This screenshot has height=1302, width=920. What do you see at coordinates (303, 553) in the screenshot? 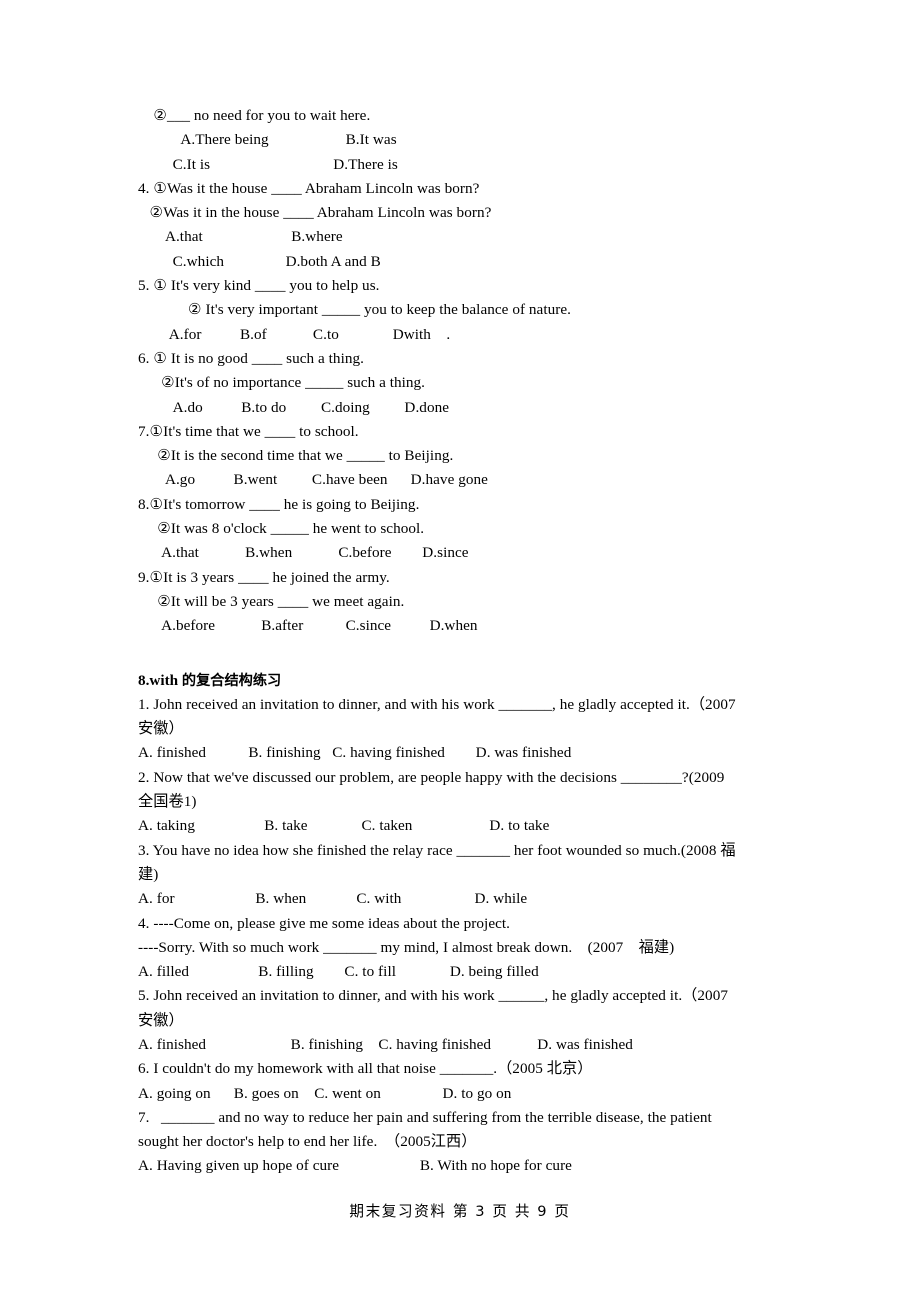
I see `option-line: A.that B.when C.before D.since` at bounding box center [303, 553].